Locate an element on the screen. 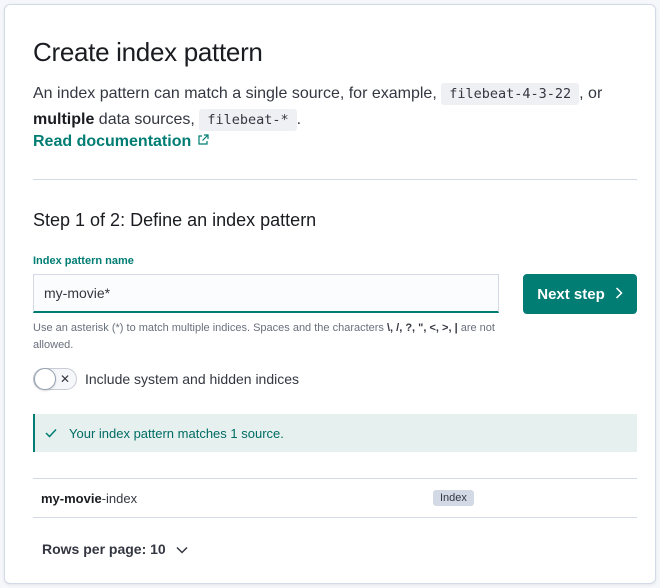 The width and height of the screenshot is (660, 588). chevron-right-icon is located at coordinates (619, 294).